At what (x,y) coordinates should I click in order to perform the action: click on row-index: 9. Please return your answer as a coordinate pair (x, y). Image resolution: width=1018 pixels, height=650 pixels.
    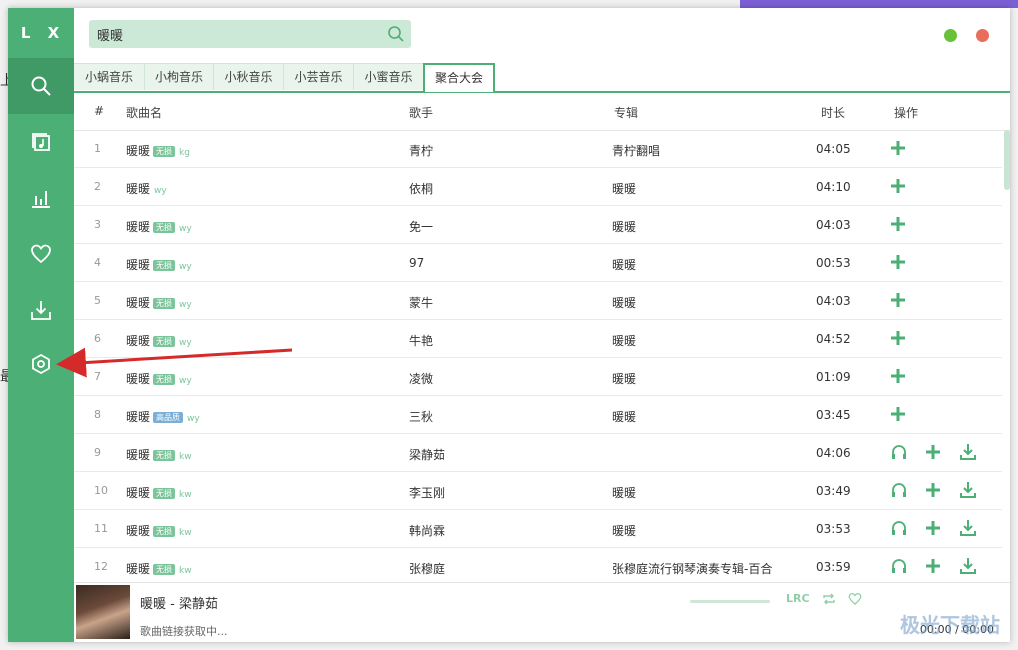
    Looking at the image, I should click on (97, 452).